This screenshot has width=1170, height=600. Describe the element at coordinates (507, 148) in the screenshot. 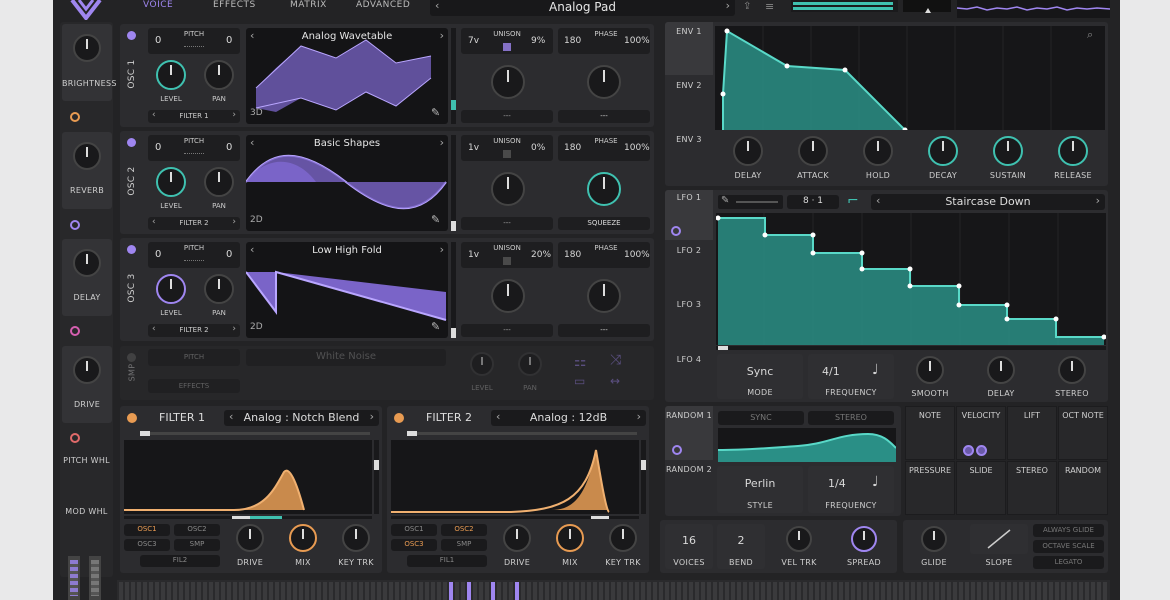

I see `osc-2-unison: 1v UNISON 0%` at that location.